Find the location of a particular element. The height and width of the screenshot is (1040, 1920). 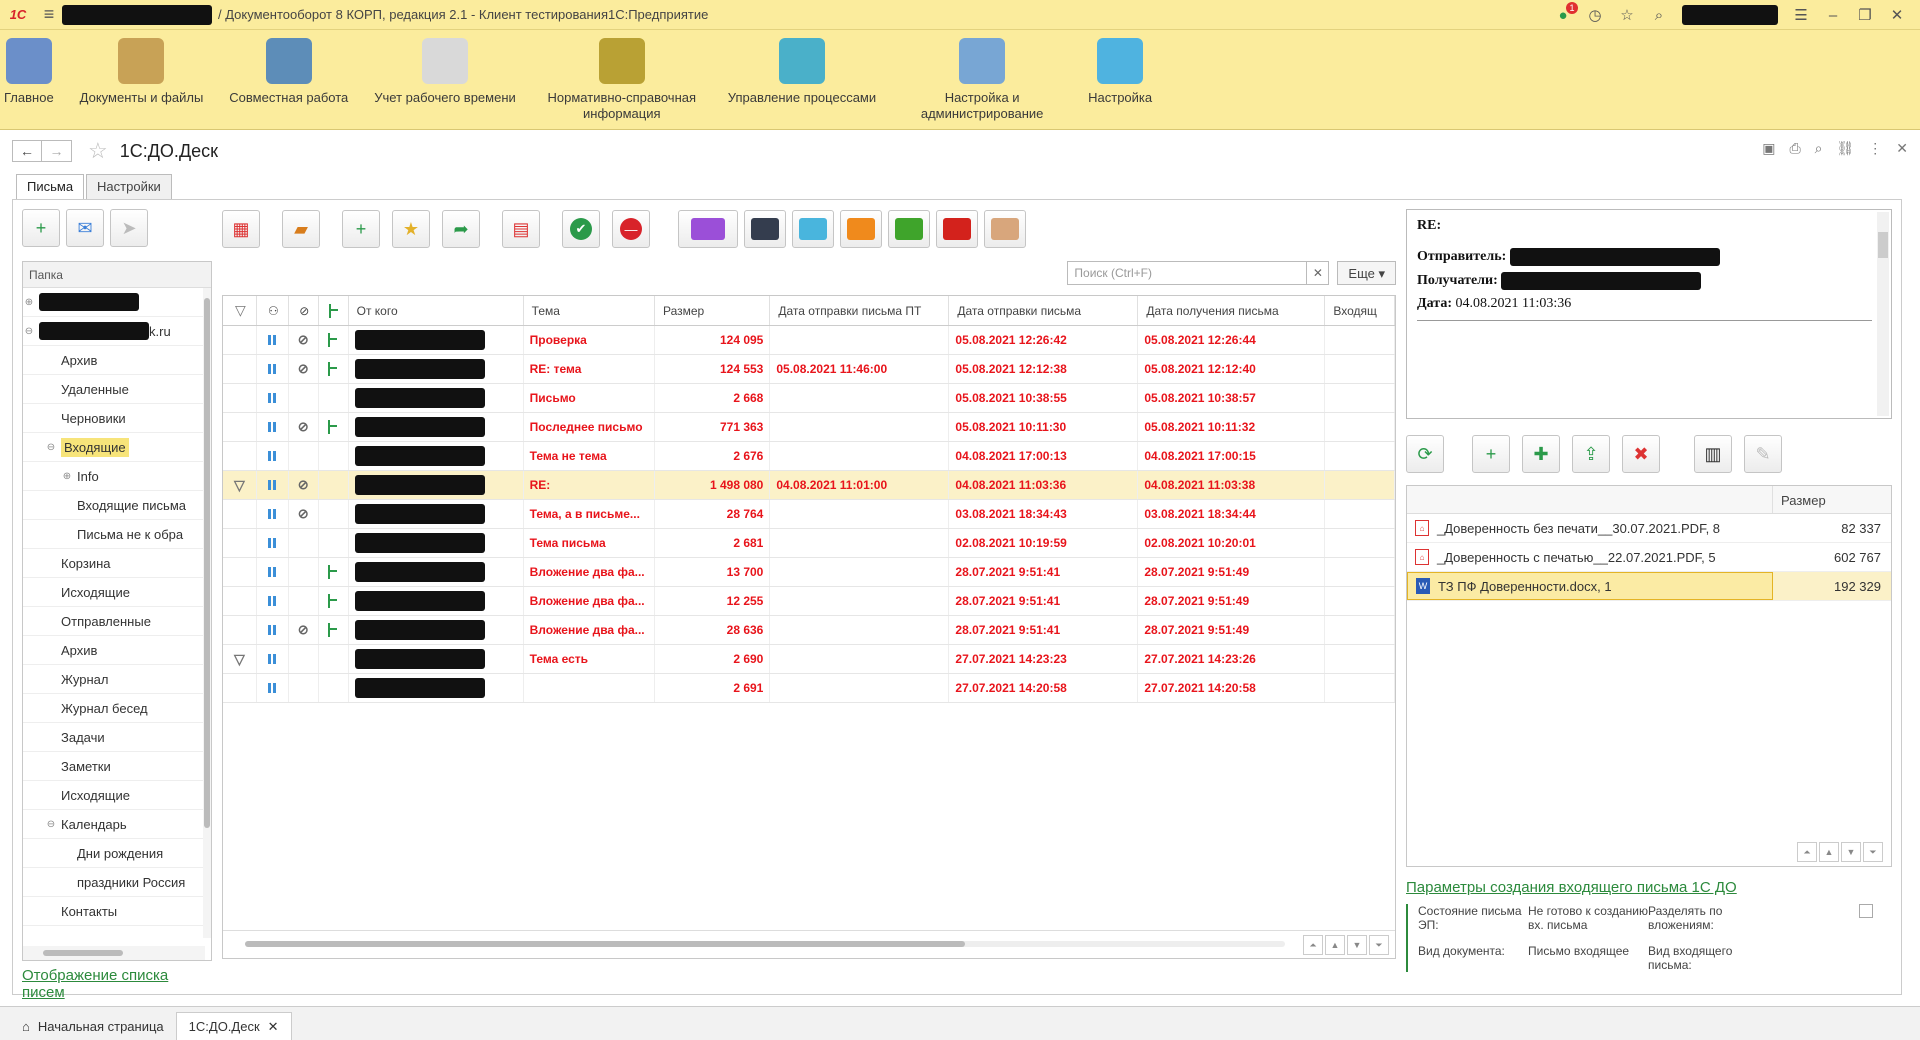

forward-letter-button: ➦ is located at coordinates (461, 229).